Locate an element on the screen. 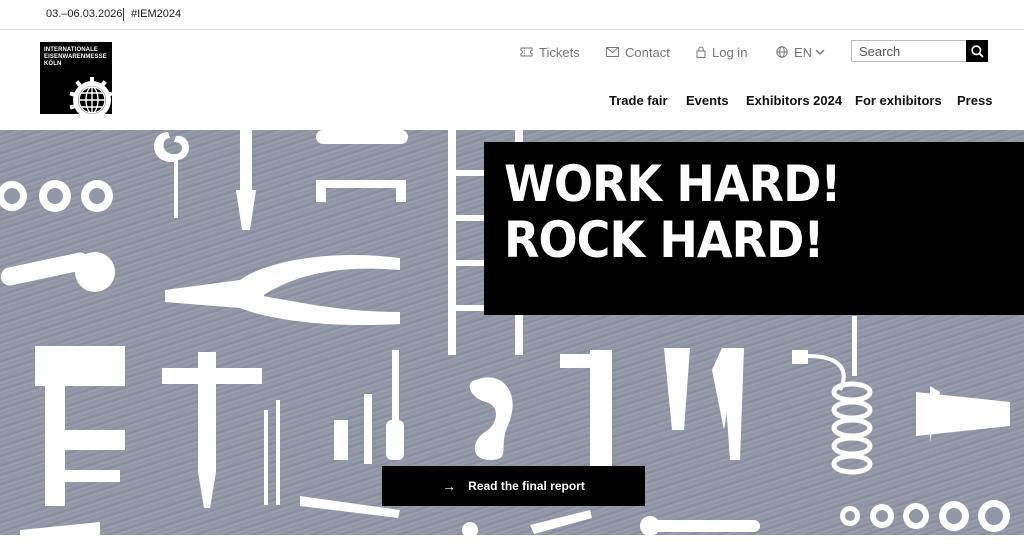  search-icon is located at coordinates (977, 51).